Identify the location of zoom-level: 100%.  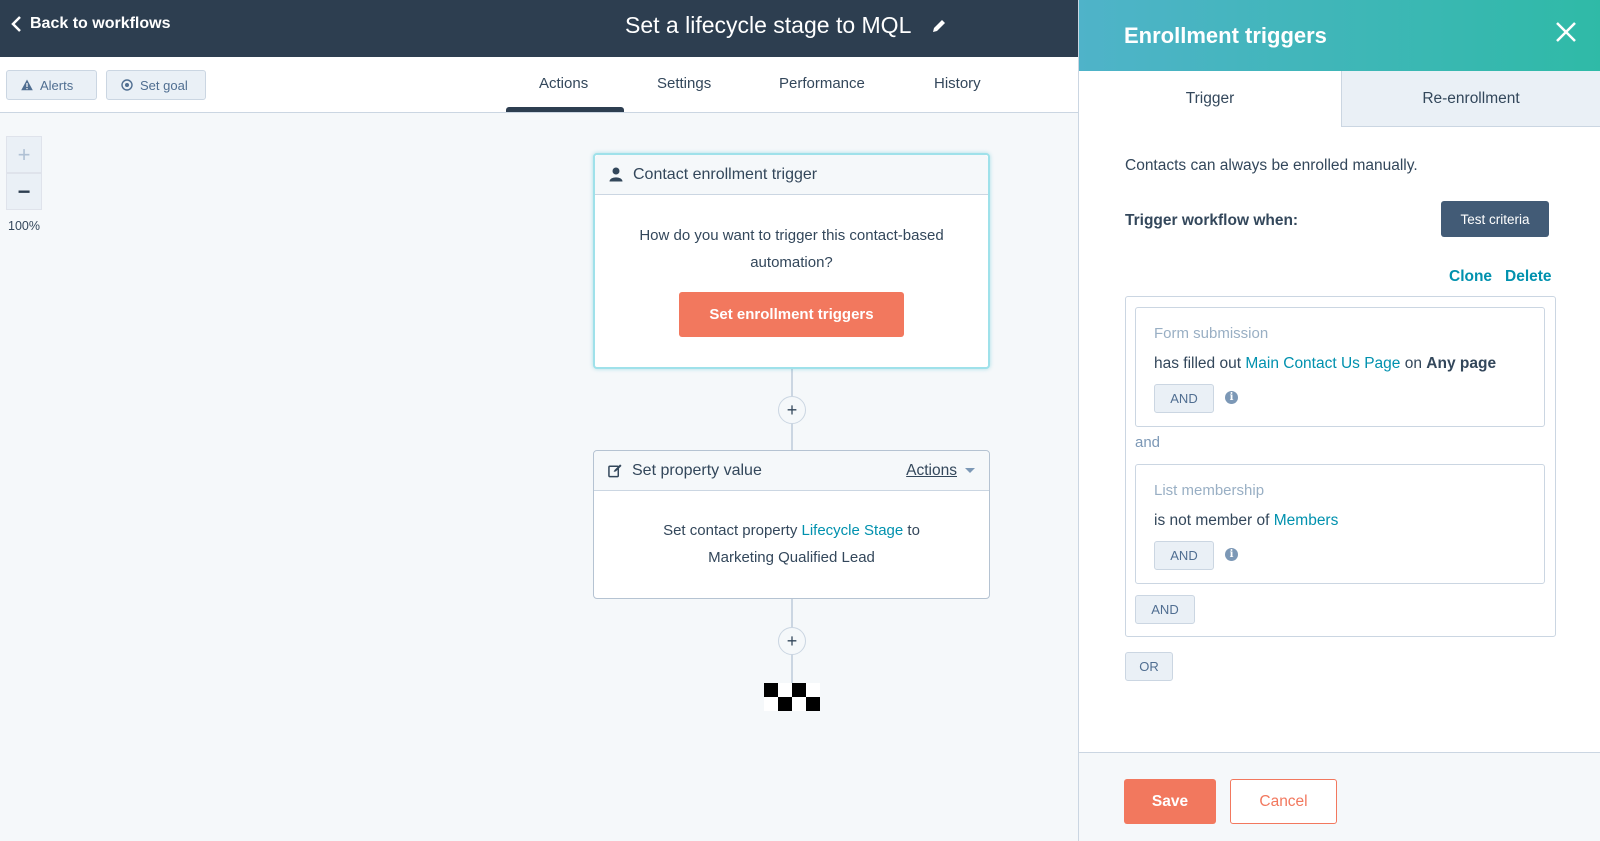
(24, 226).